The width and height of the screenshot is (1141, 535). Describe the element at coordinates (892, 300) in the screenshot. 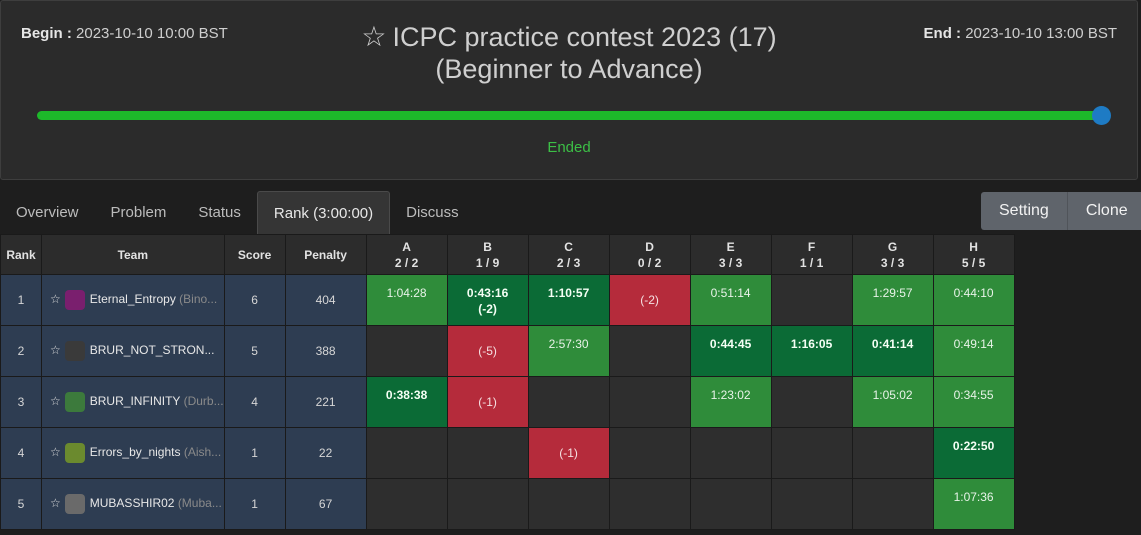

I see `problem-result-cell: 1:29:57` at that location.